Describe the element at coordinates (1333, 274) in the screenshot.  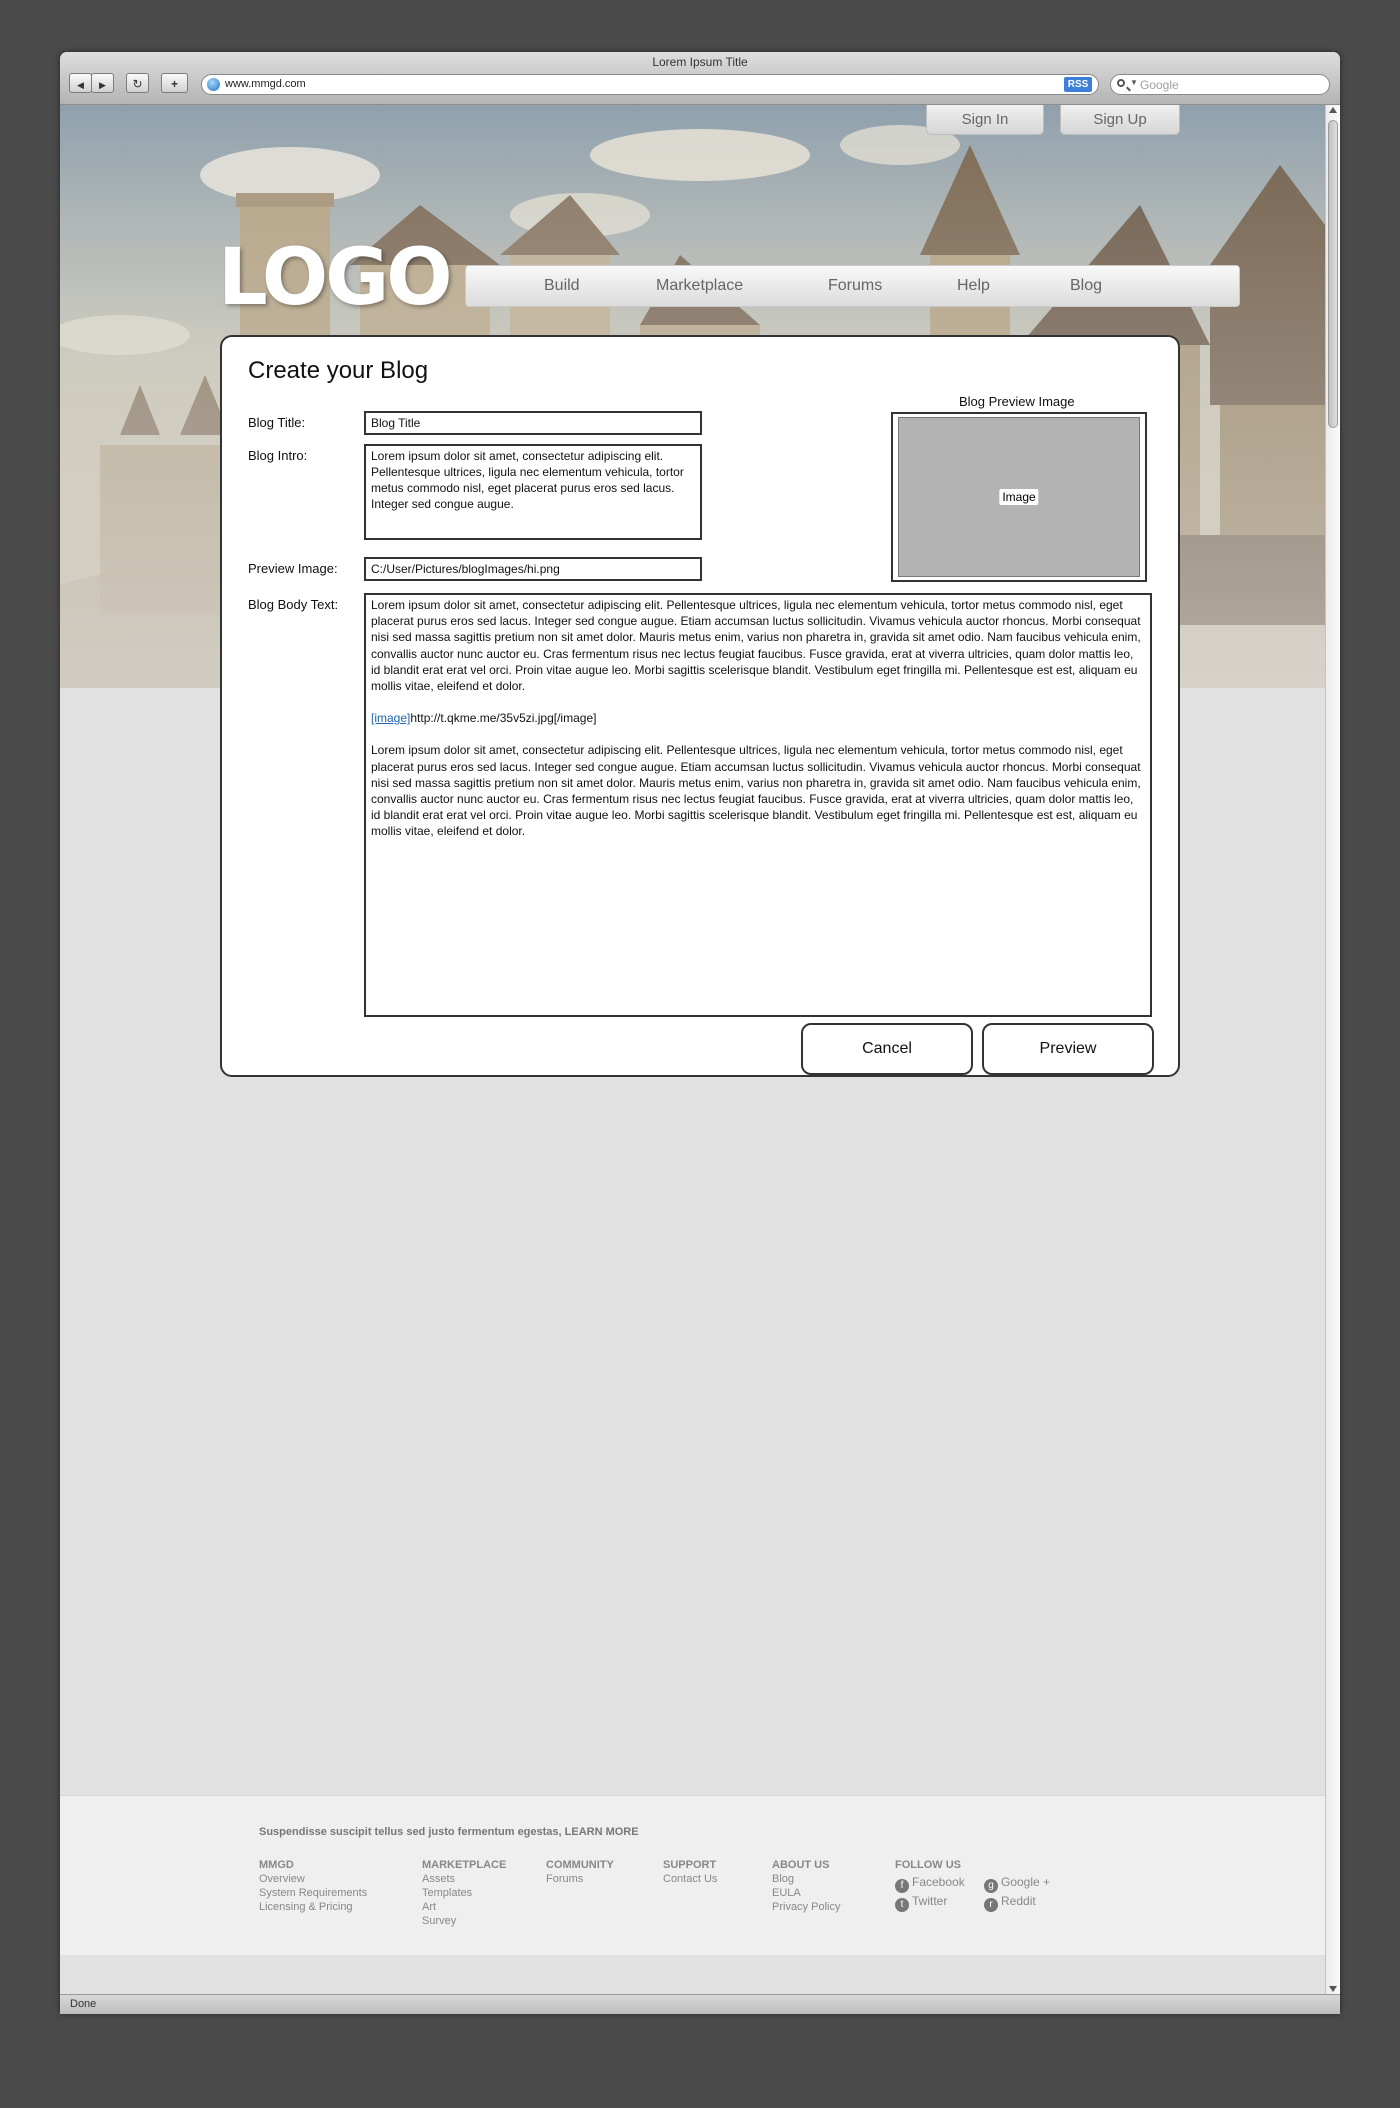
I see `scroll-thumb` at that location.